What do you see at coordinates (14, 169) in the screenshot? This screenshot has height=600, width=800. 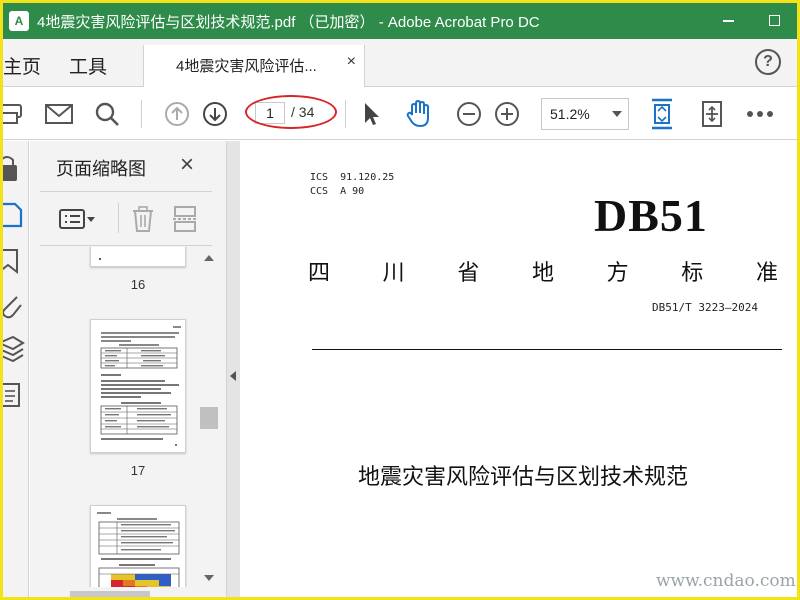 I see `lock-icon` at bounding box center [14, 169].